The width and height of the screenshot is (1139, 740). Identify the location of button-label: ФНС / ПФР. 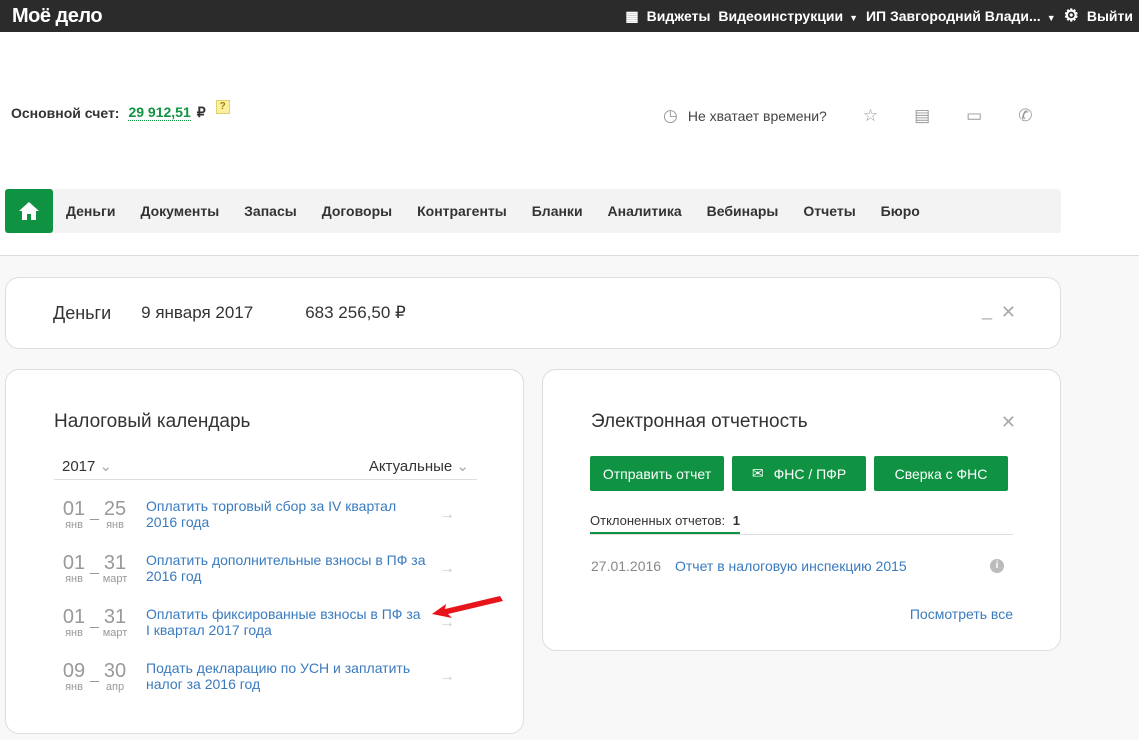
(810, 473).